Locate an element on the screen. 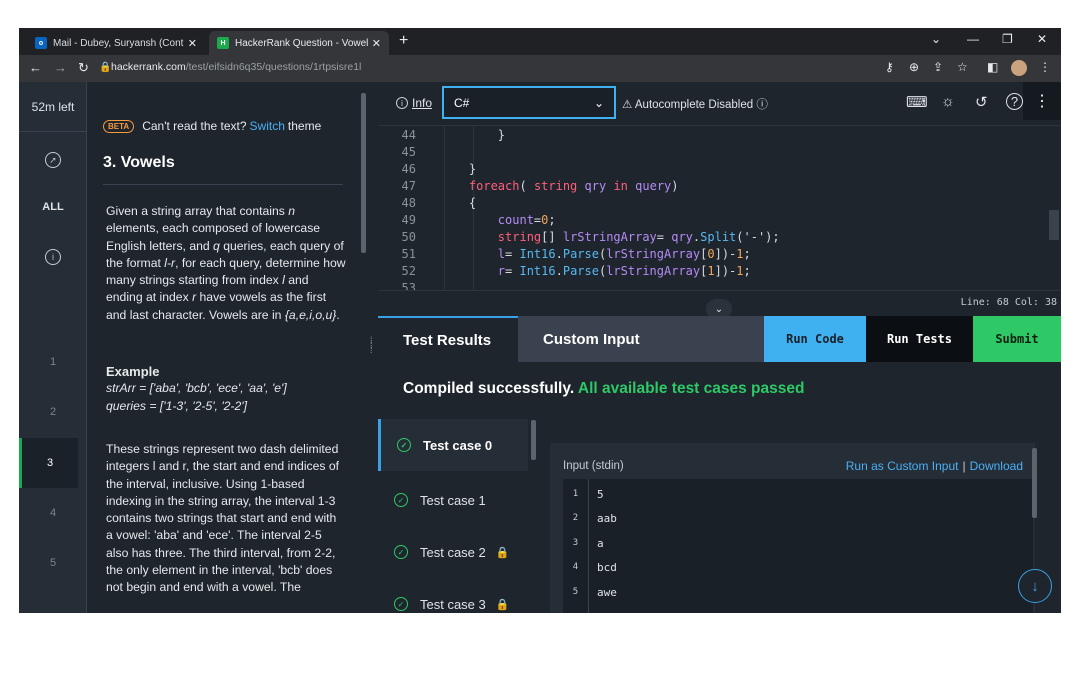 The width and height of the screenshot is (1080, 686). check-icon: ✓ is located at coordinates (401, 552).